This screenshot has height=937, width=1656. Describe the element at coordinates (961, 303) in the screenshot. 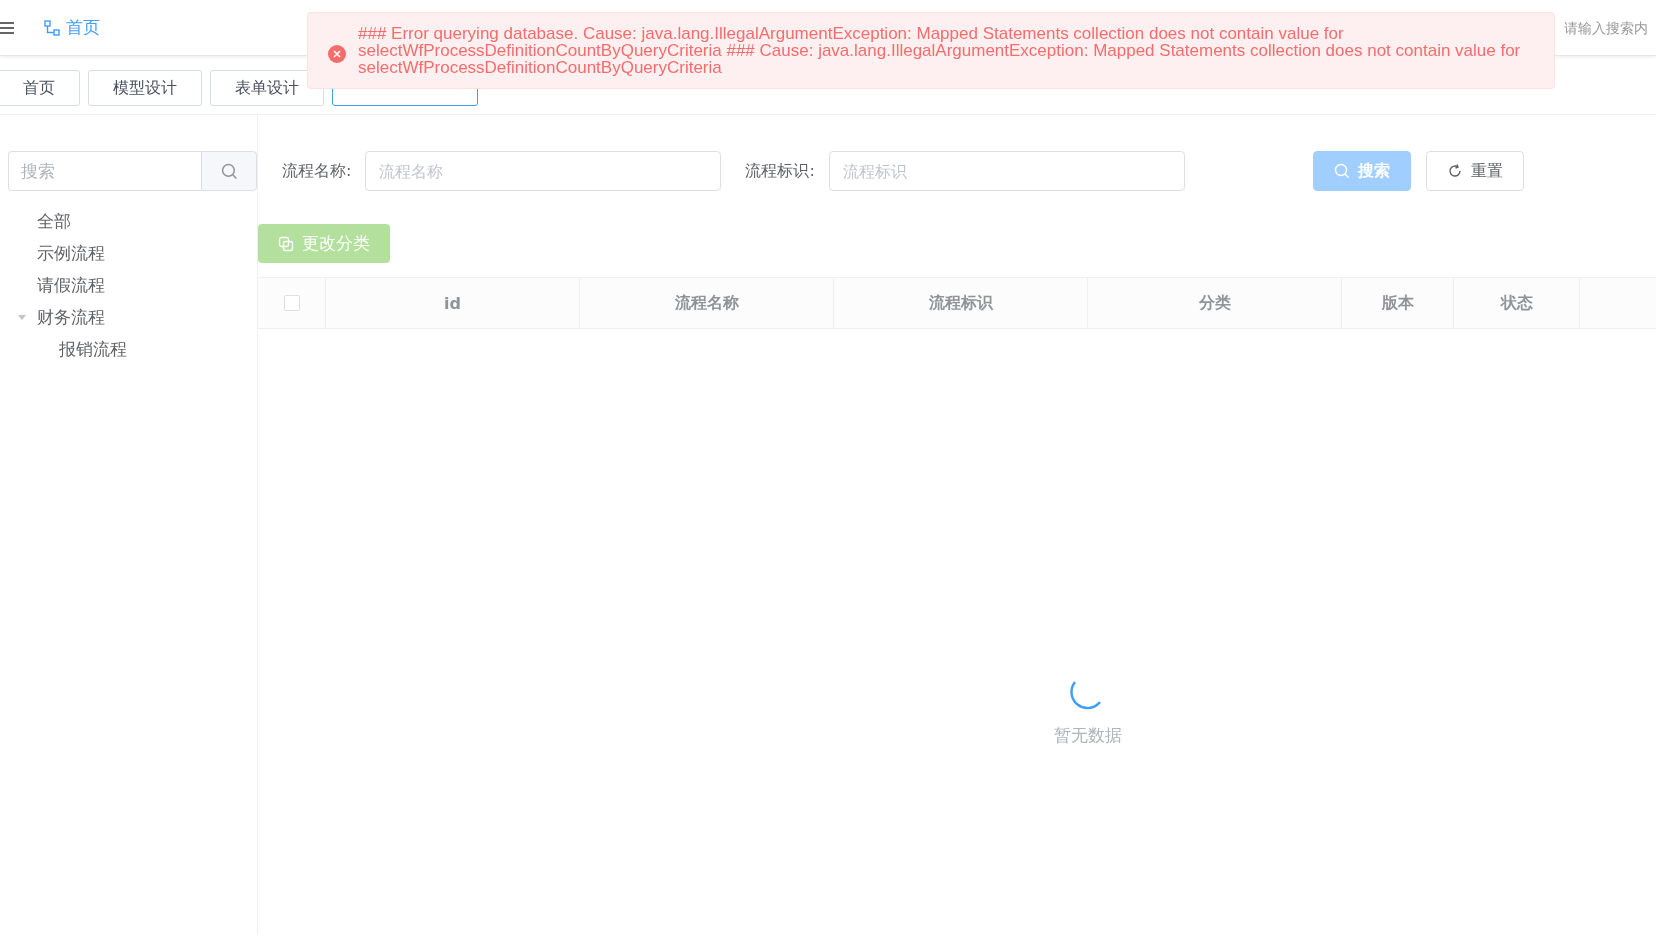

I see `column-header: 流程标识` at that location.